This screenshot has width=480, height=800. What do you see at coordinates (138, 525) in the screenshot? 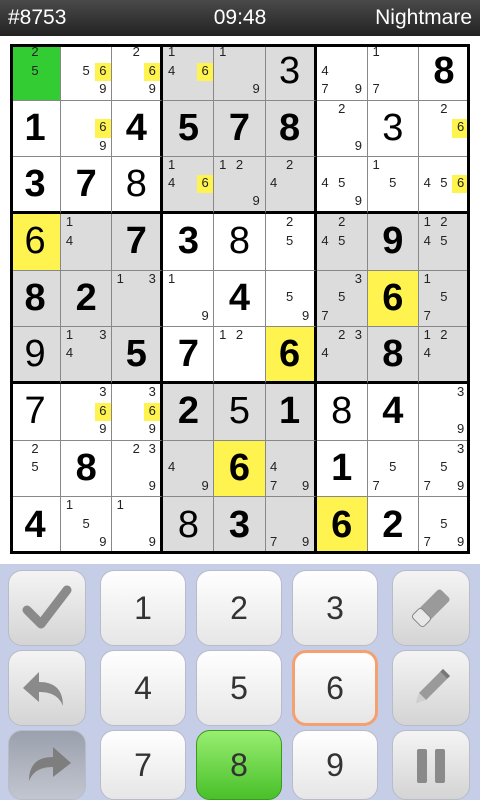
I see `cell-r9c3: 19` at bounding box center [138, 525].